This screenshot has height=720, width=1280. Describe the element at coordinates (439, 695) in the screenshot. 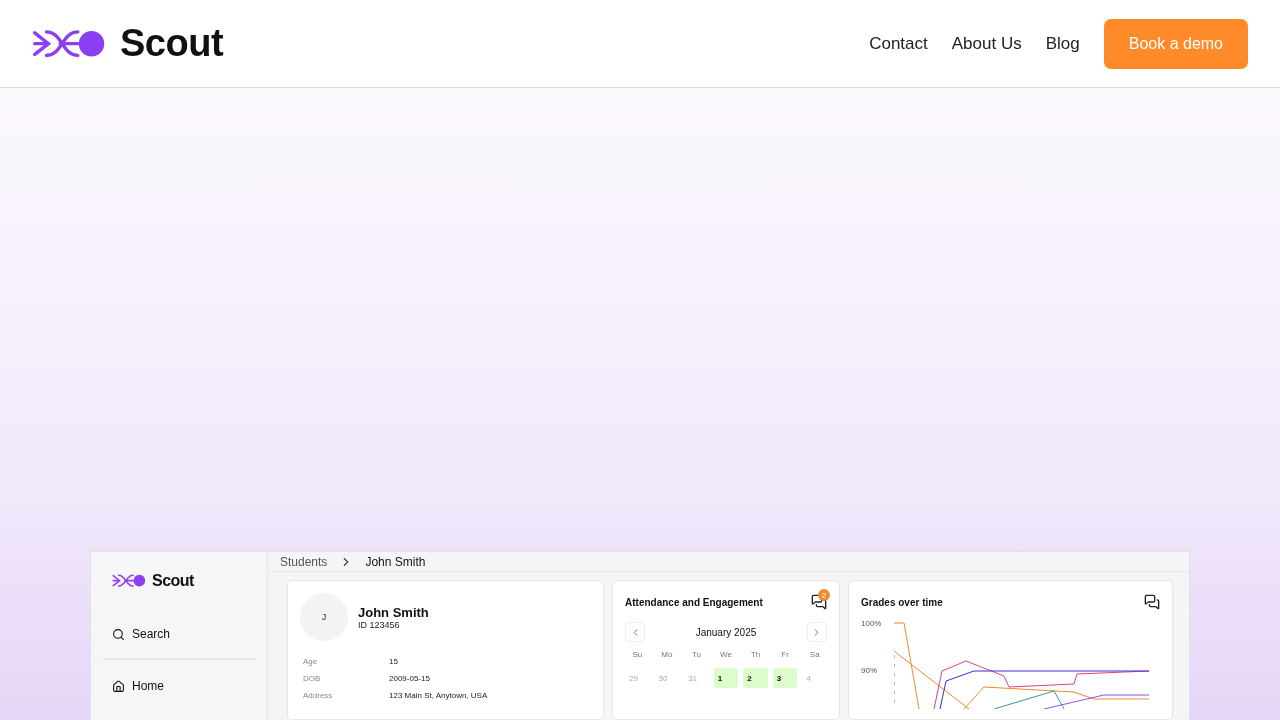

I see `field-value: 123 Main St, Anytown, USA` at that location.